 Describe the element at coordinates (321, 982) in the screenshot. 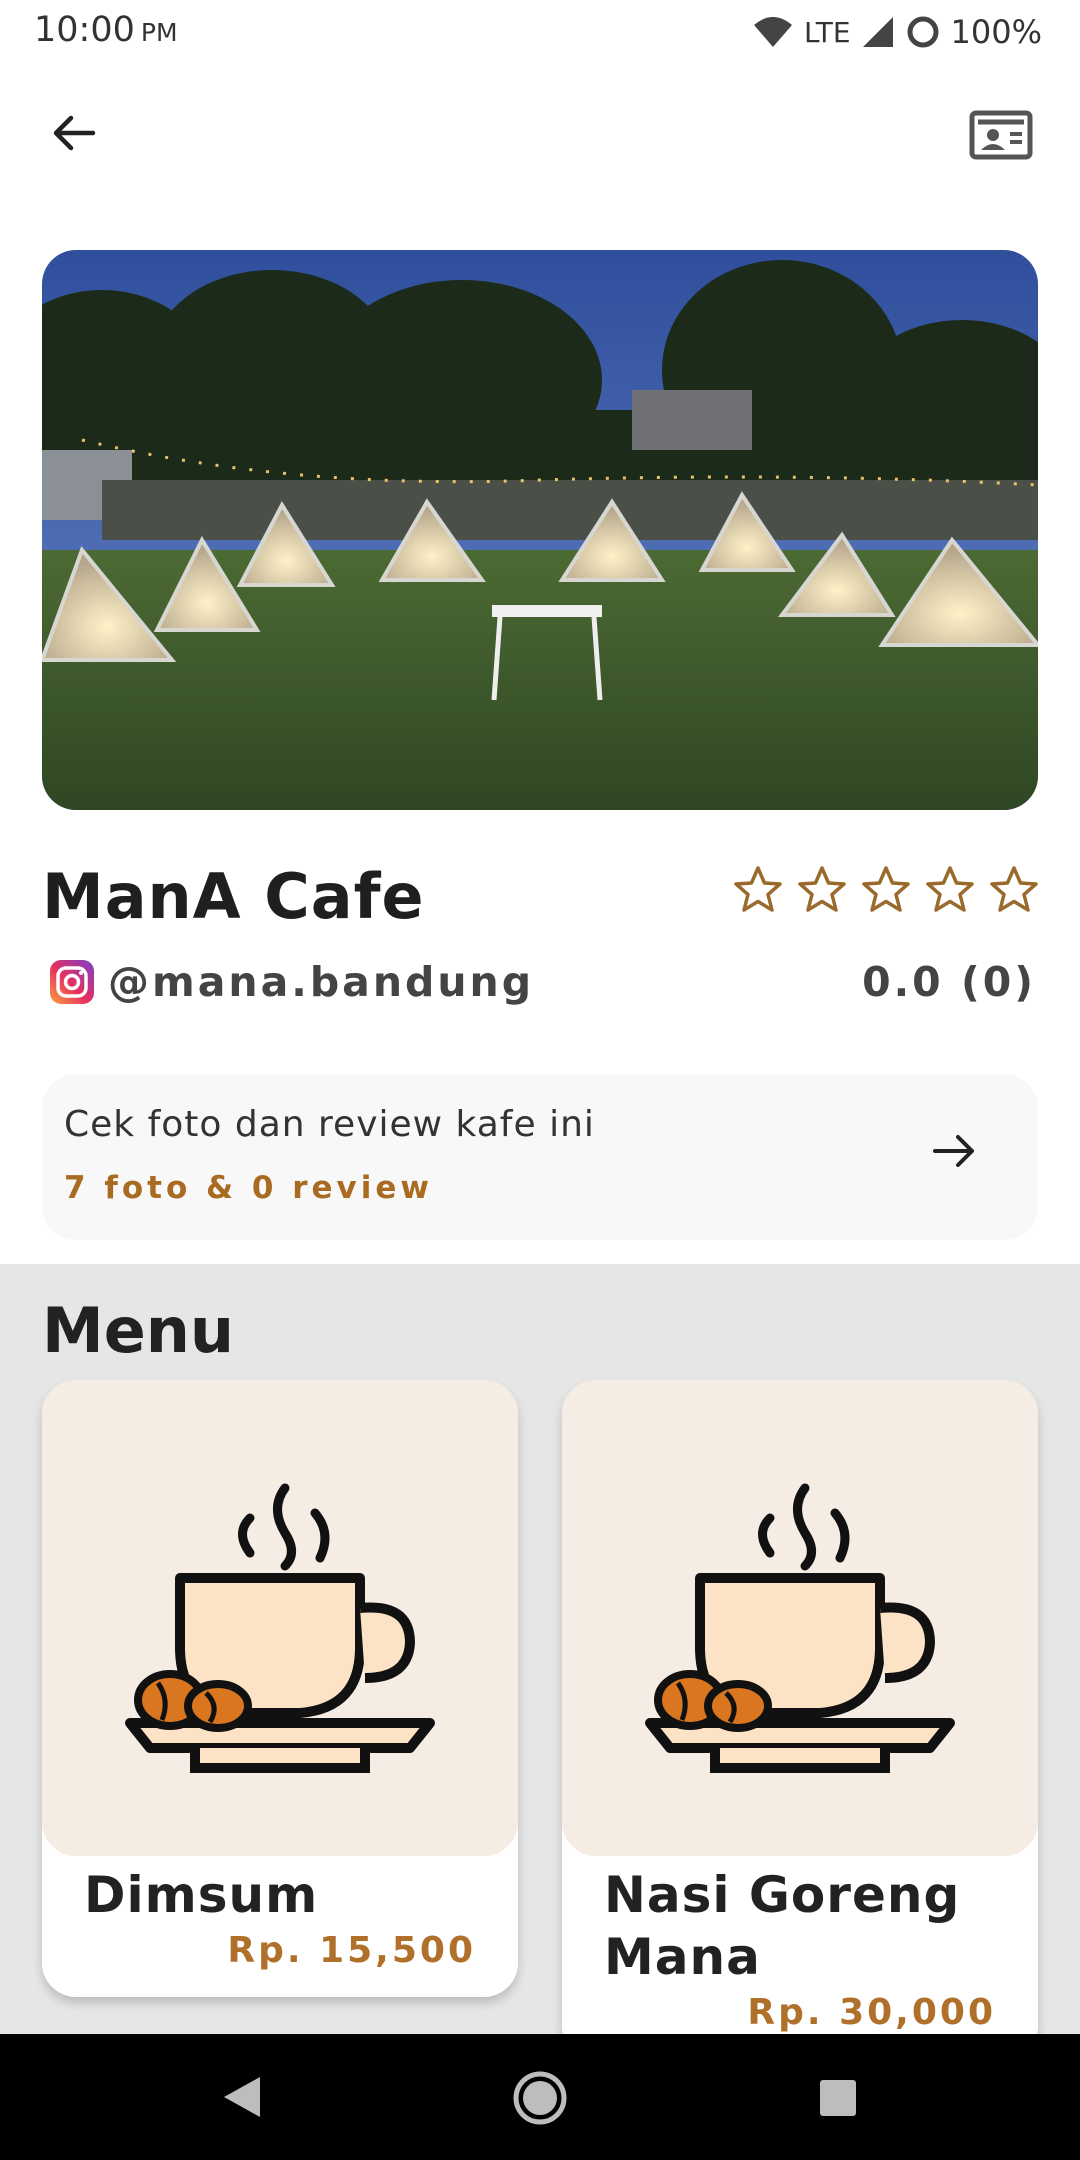

I see `instagram-handle: @mana.bandung` at that location.